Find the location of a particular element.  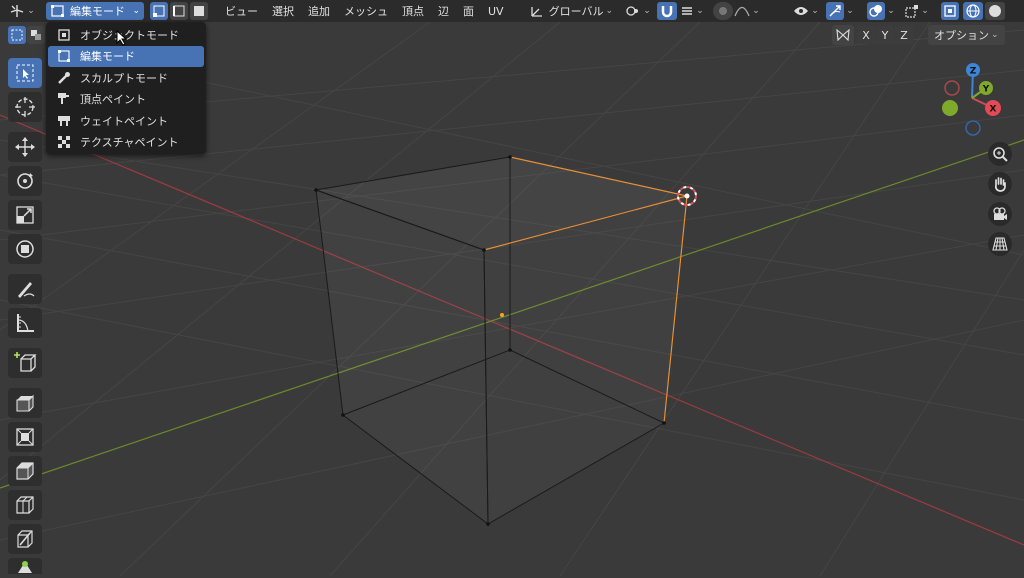

bevel-icon is located at coordinates (25, 471).